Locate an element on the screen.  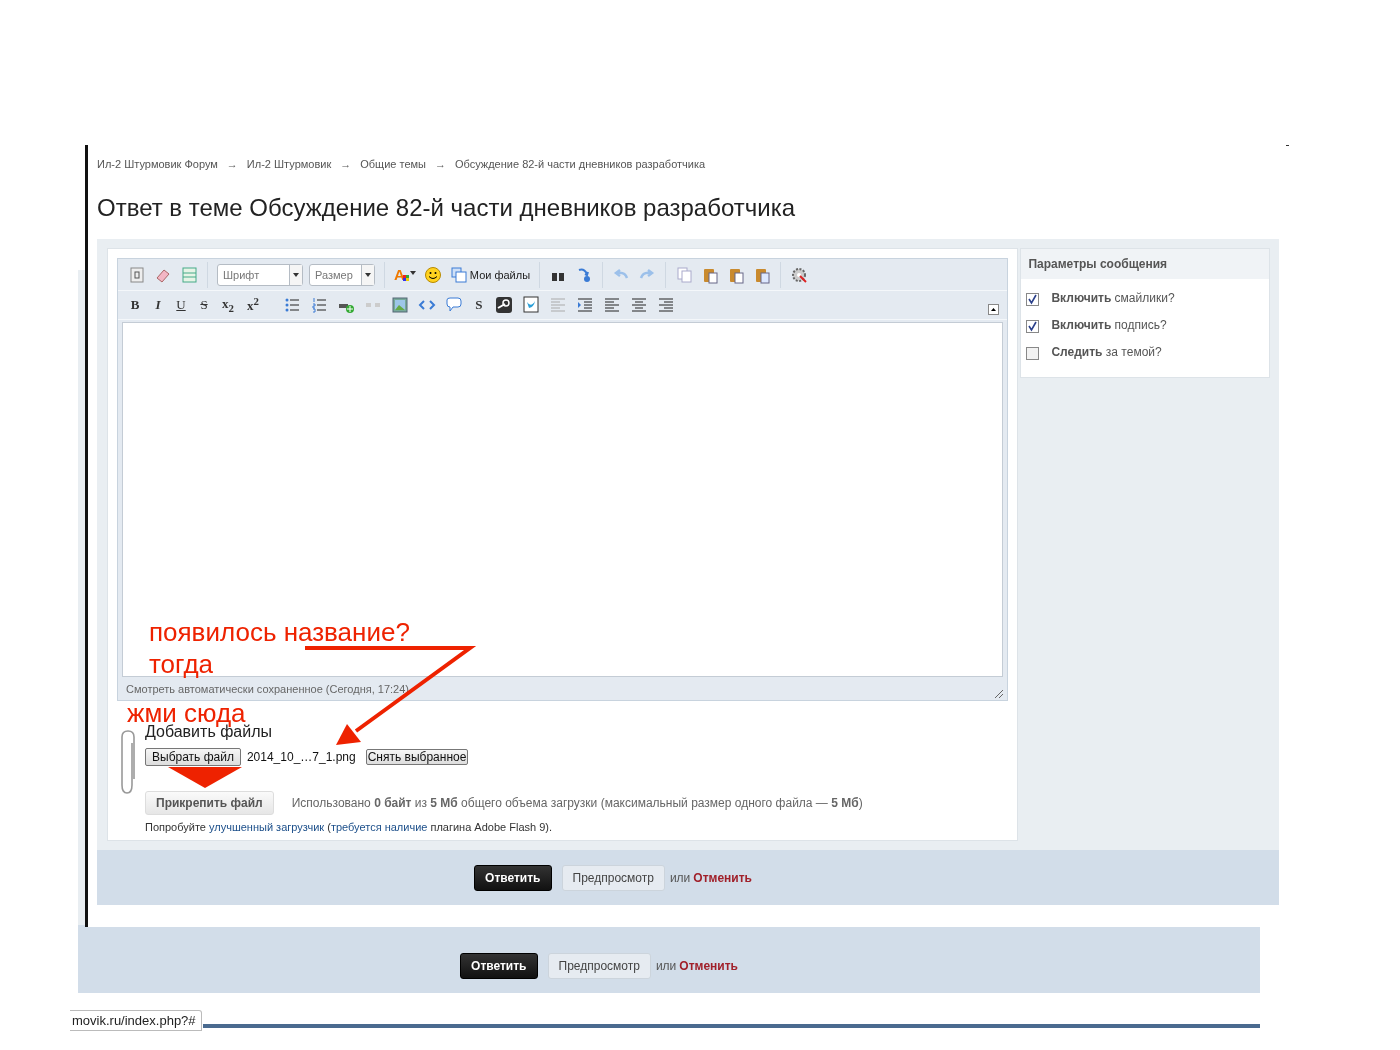
breadcrumb-link: Обсуждение 82-й части дневников разработчика is located at coordinates (580, 164).